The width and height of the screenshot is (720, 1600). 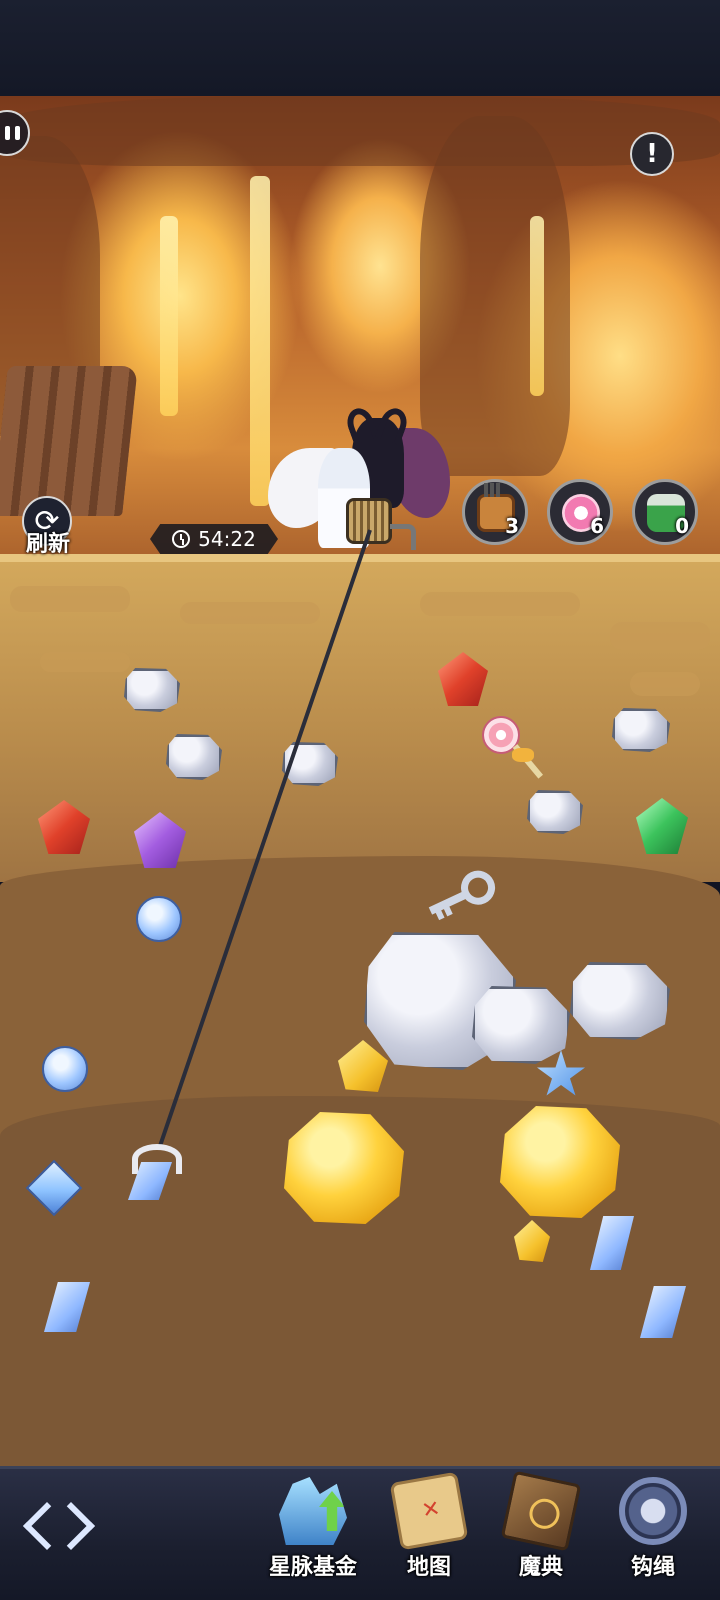 I want to click on nav-label: 星脉基金, so click(x=312, y=1567).